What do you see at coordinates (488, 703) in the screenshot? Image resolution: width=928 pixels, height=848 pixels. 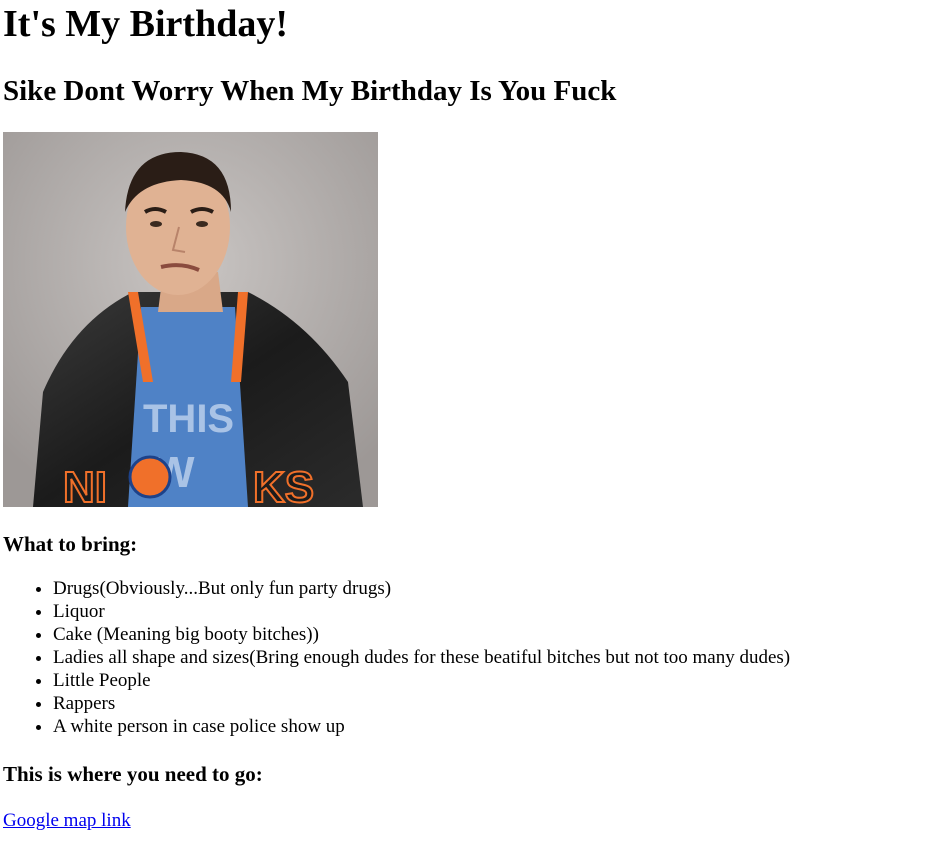 I see `bring-list-item: Rappers` at bounding box center [488, 703].